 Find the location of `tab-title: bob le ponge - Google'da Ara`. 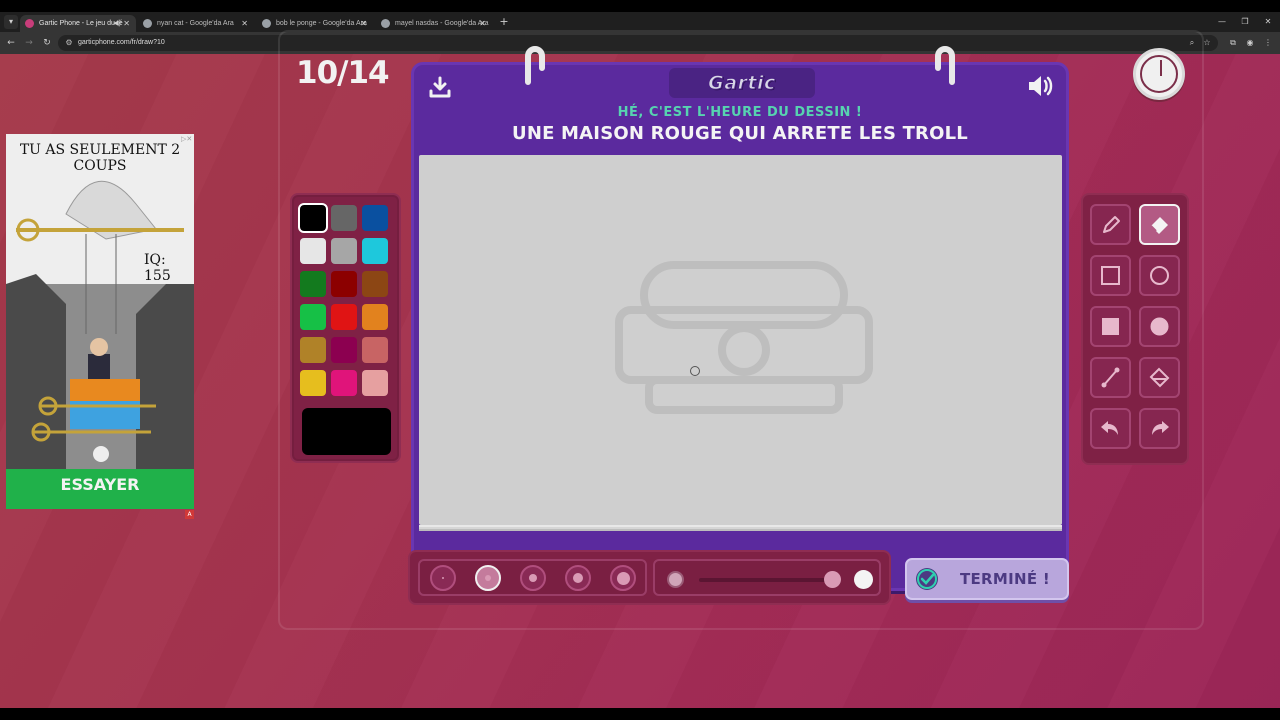

tab-title: bob le ponge - Google'da Ara is located at coordinates (321, 23).